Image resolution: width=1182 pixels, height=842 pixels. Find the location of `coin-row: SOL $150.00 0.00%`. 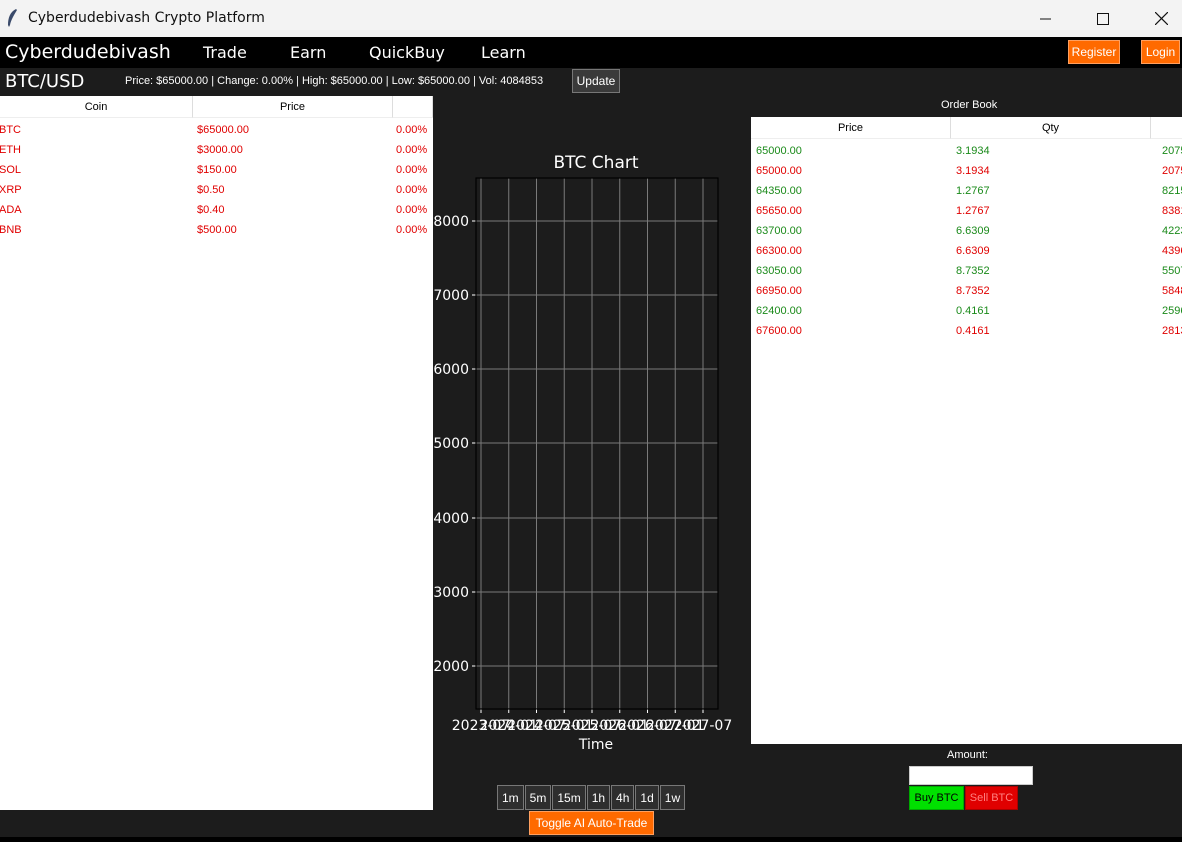

coin-row: SOL $150.00 0.00% is located at coordinates (216, 170).